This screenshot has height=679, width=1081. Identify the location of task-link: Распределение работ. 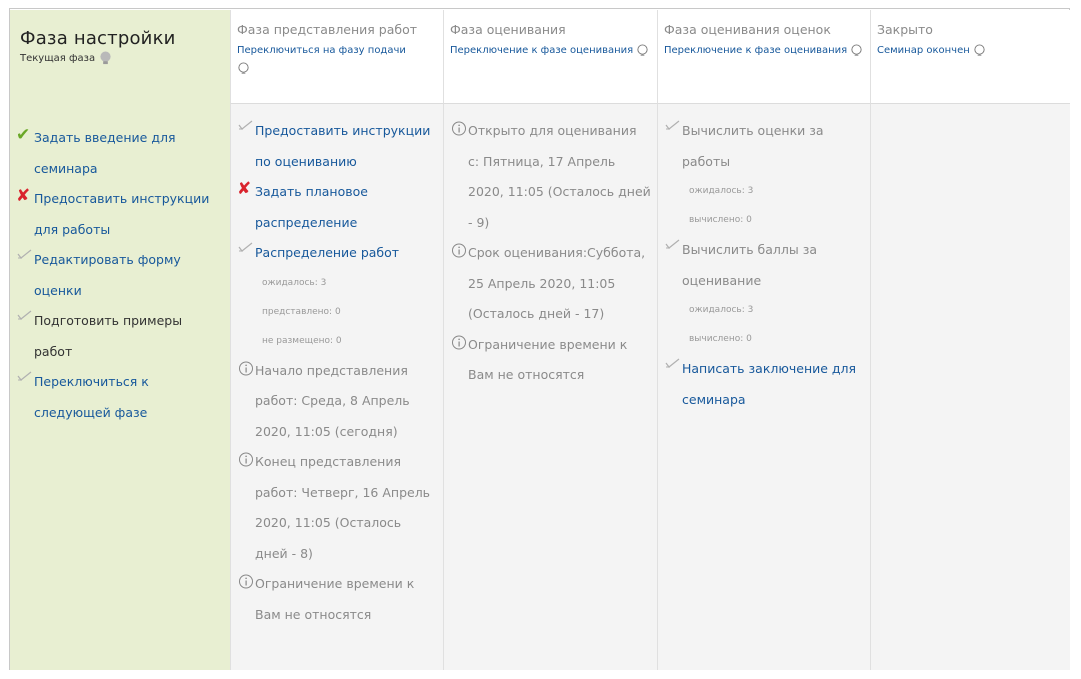
(327, 253).